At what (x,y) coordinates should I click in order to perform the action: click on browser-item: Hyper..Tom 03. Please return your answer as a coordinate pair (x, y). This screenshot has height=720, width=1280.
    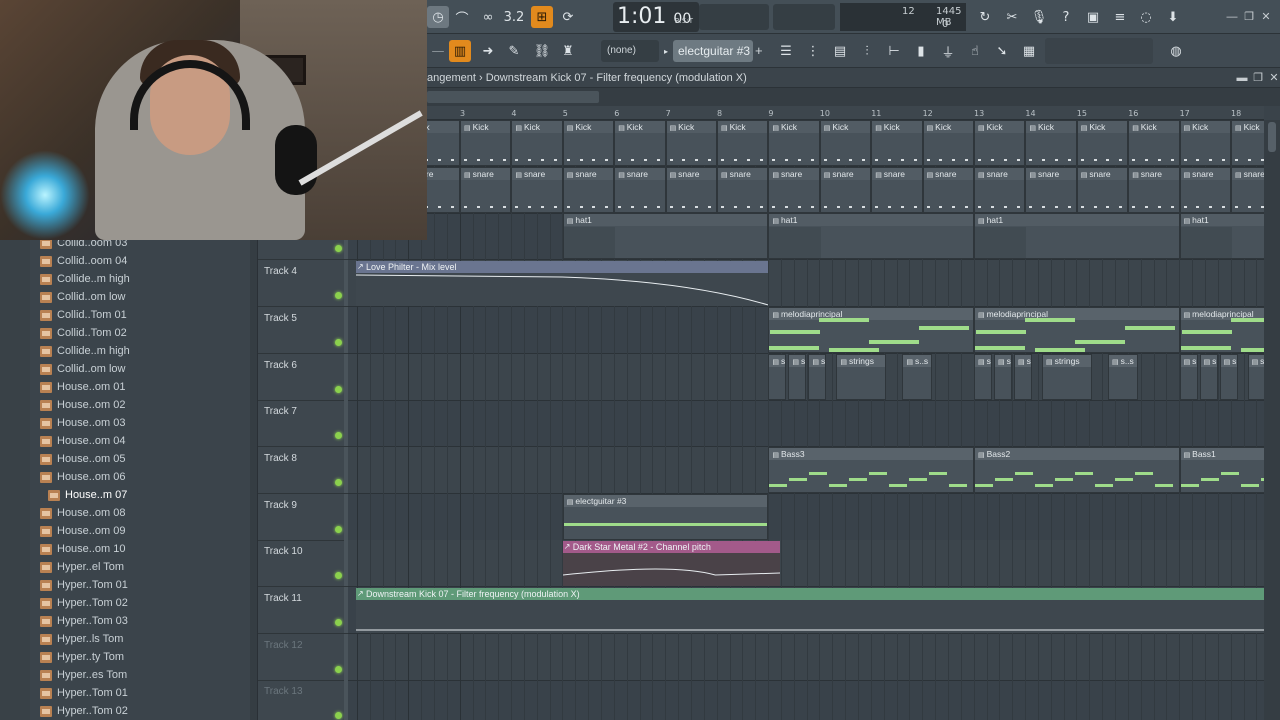
    Looking at the image, I should click on (84, 621).